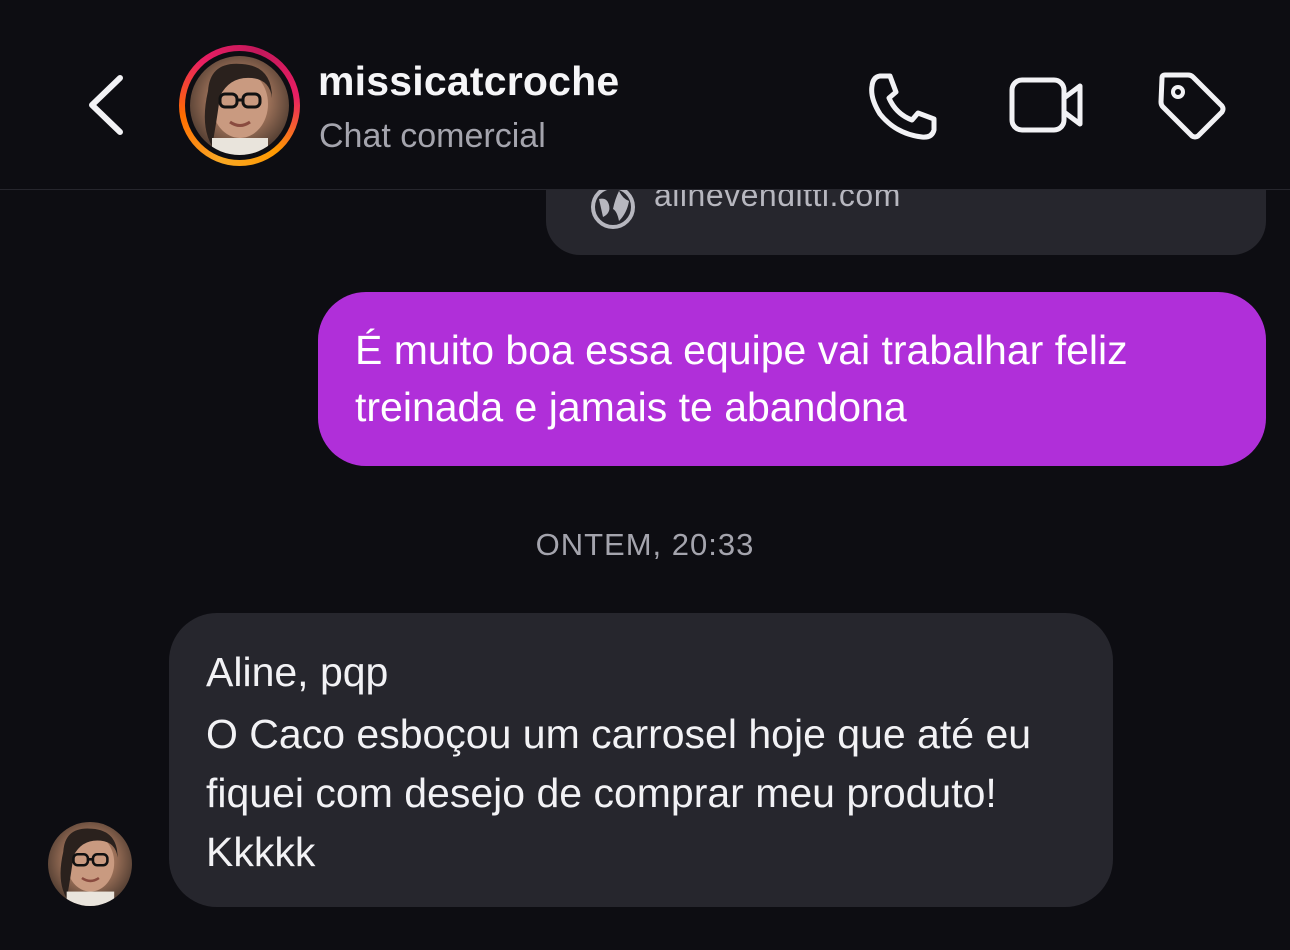  I want to click on globe-icon, so click(613, 209).